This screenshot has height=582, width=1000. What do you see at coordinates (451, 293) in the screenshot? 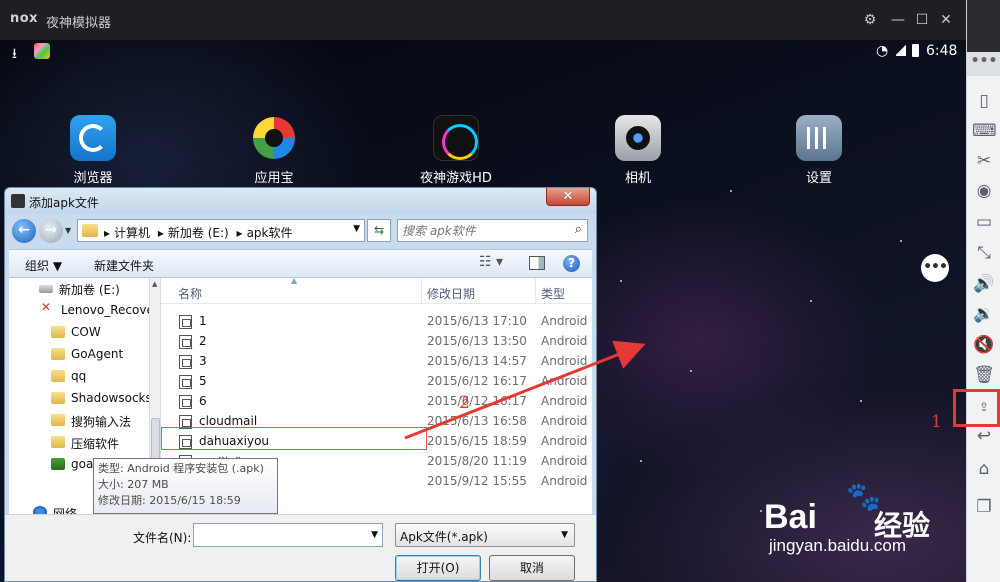
I see `column-date: 修改日期` at bounding box center [451, 293].